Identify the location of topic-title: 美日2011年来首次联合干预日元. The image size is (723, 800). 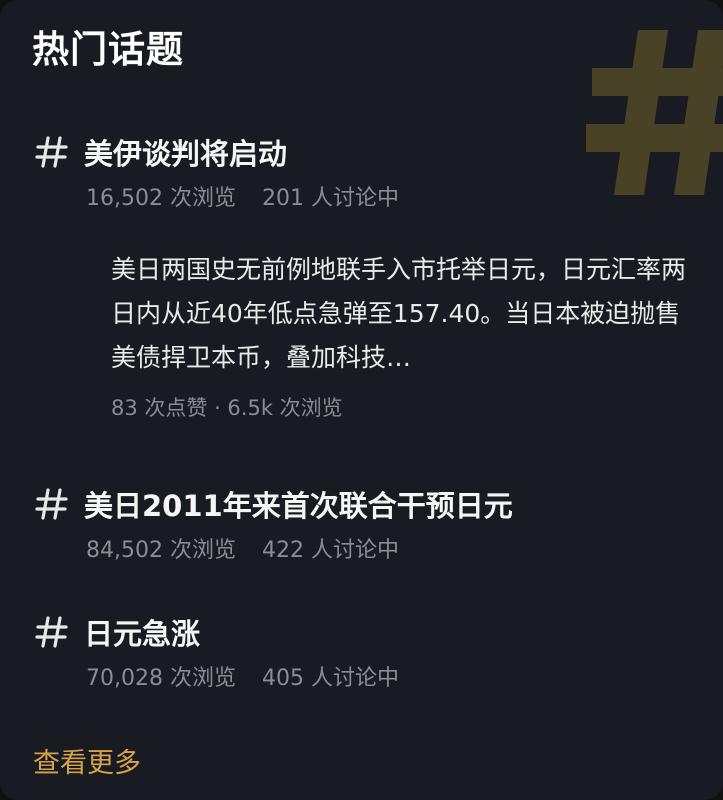
(298, 504).